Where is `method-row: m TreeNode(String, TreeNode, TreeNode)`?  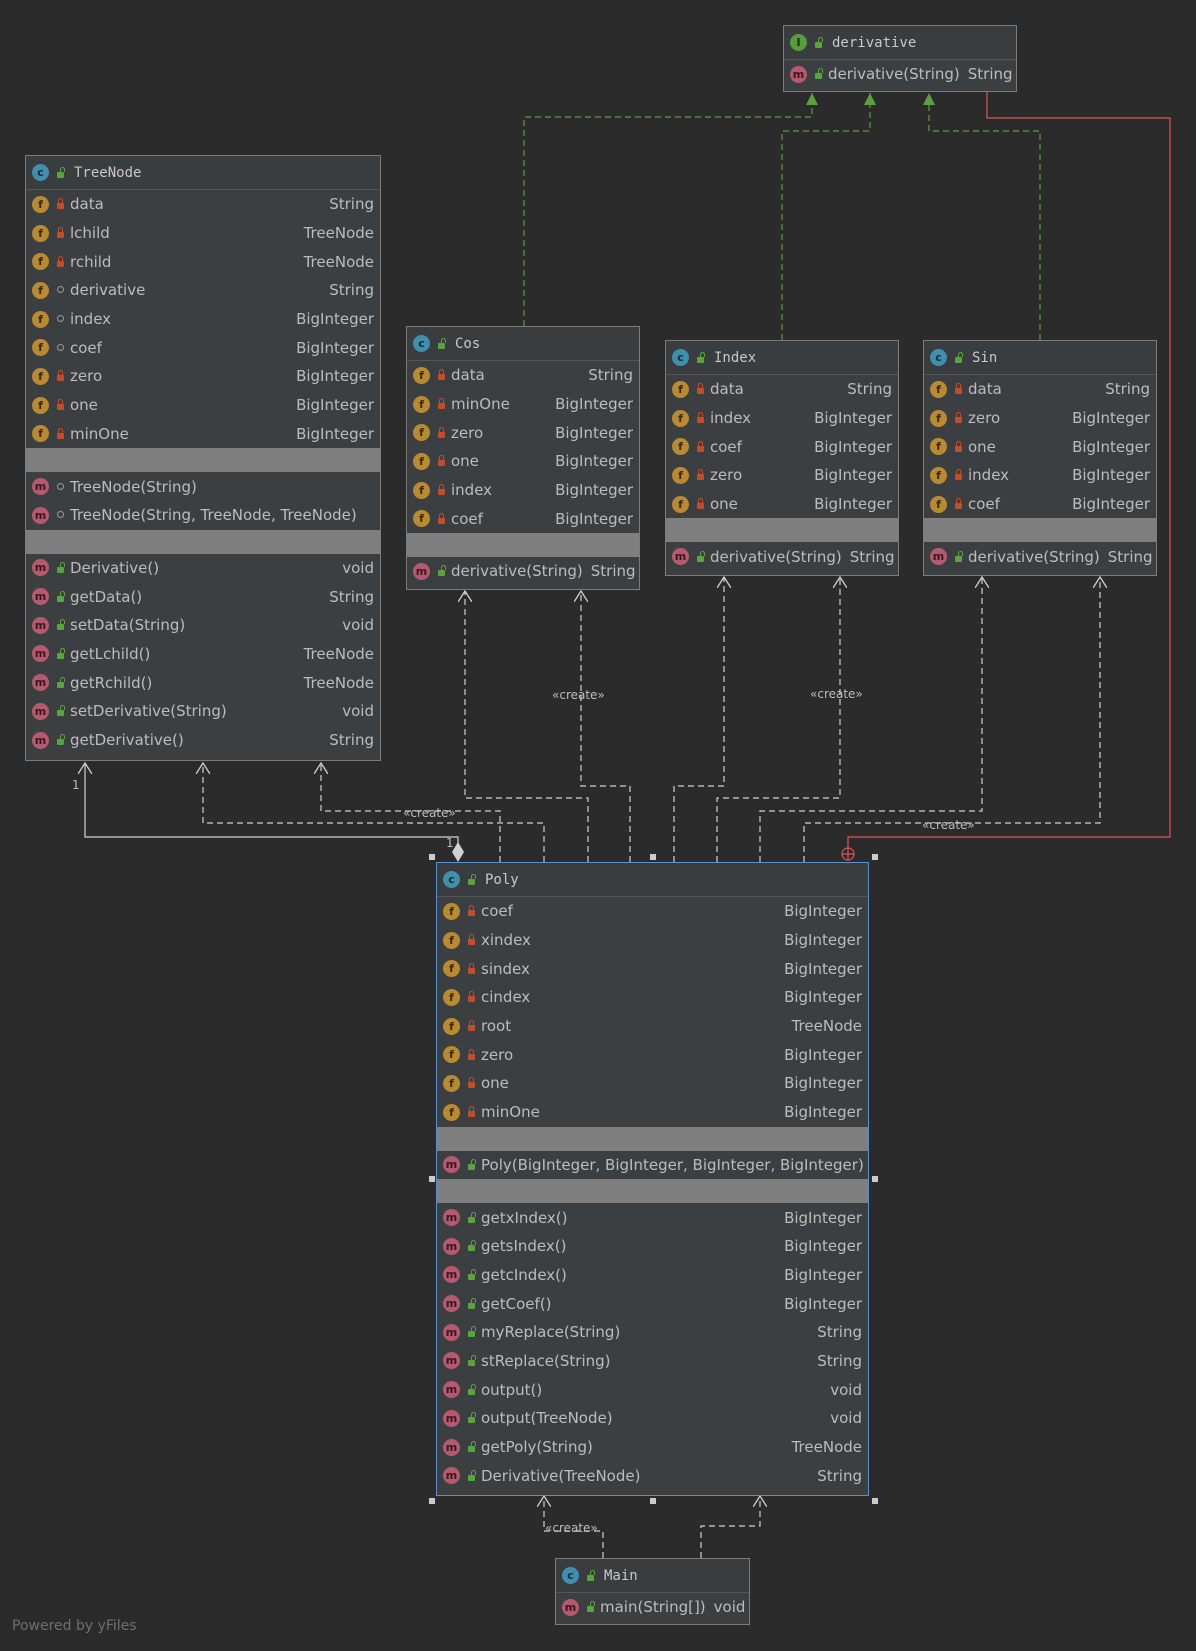
method-row: m TreeNode(String, TreeNode, TreeNode) is located at coordinates (203, 515).